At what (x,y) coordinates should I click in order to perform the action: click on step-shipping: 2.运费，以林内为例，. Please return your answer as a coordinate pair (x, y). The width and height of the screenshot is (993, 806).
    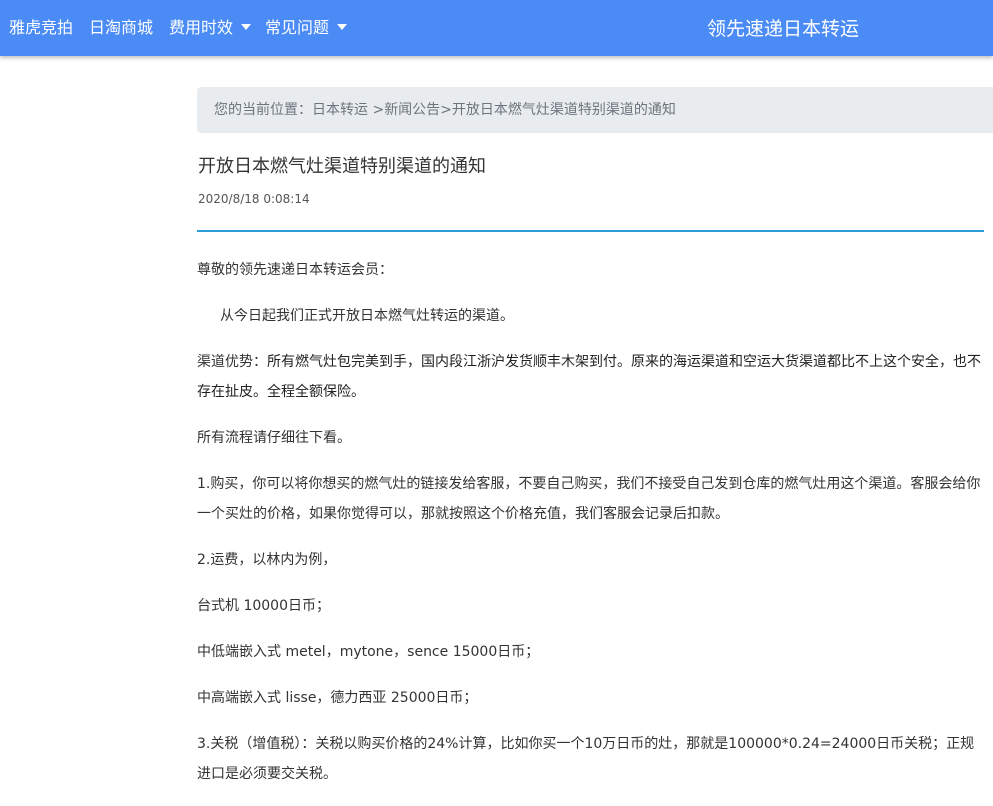
    Looking at the image, I should click on (267, 560).